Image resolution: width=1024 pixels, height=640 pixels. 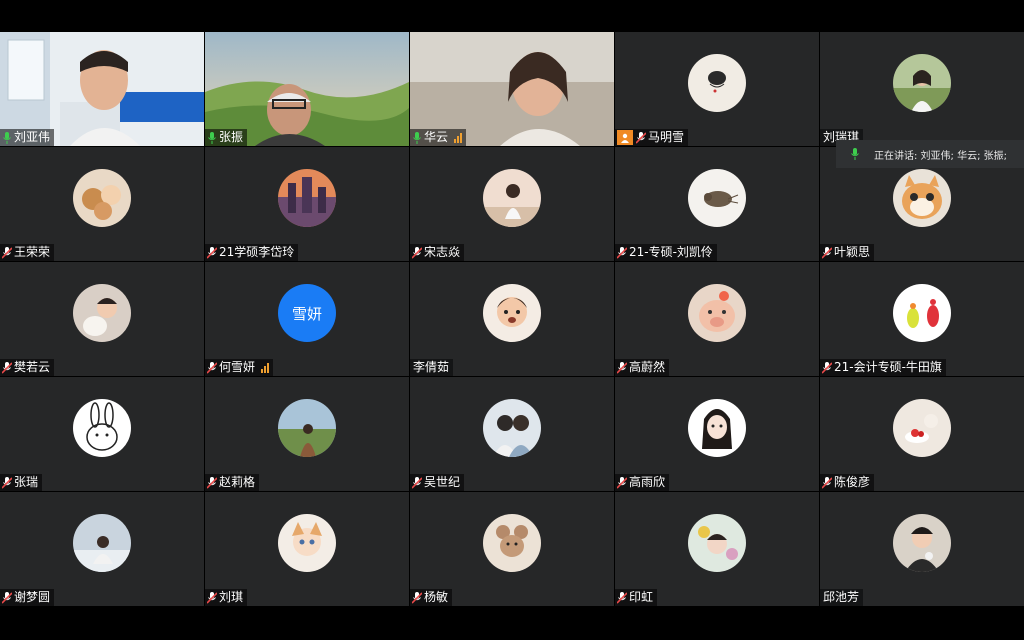 What do you see at coordinates (625, 137) in the screenshot?
I see `screen-share-icon` at bounding box center [625, 137].